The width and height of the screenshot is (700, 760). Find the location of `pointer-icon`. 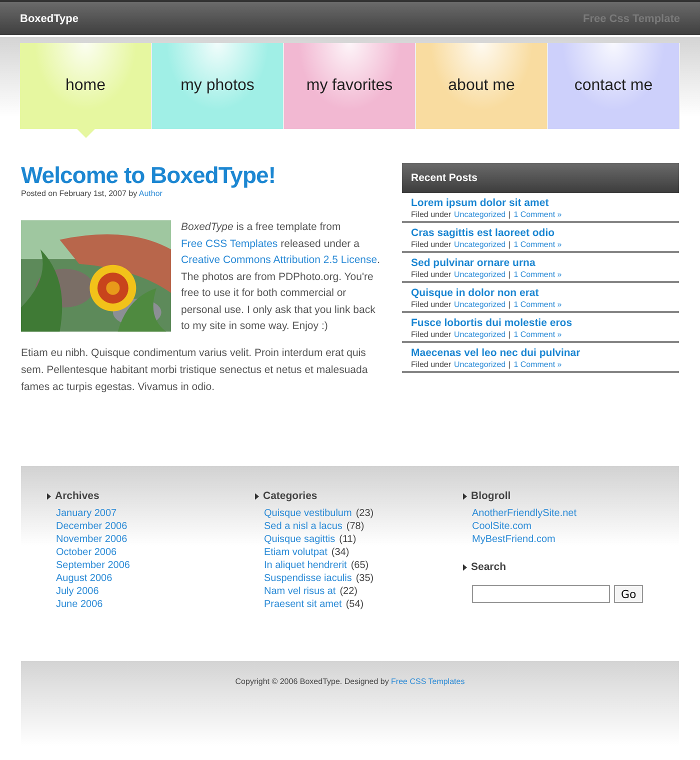

pointer-icon is located at coordinates (85, 133).